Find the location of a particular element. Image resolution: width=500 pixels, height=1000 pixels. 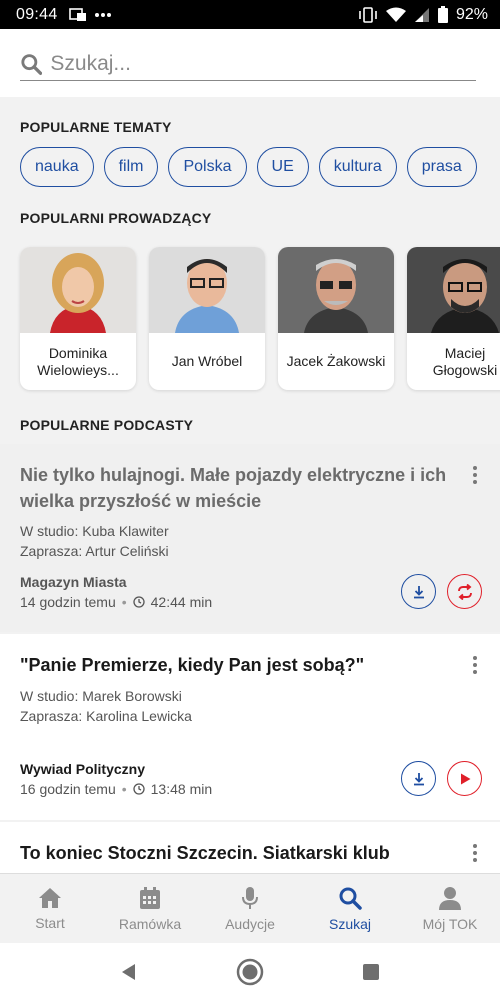

nav-item-moj-tok: Mój TOK is located at coordinates (450, 908).